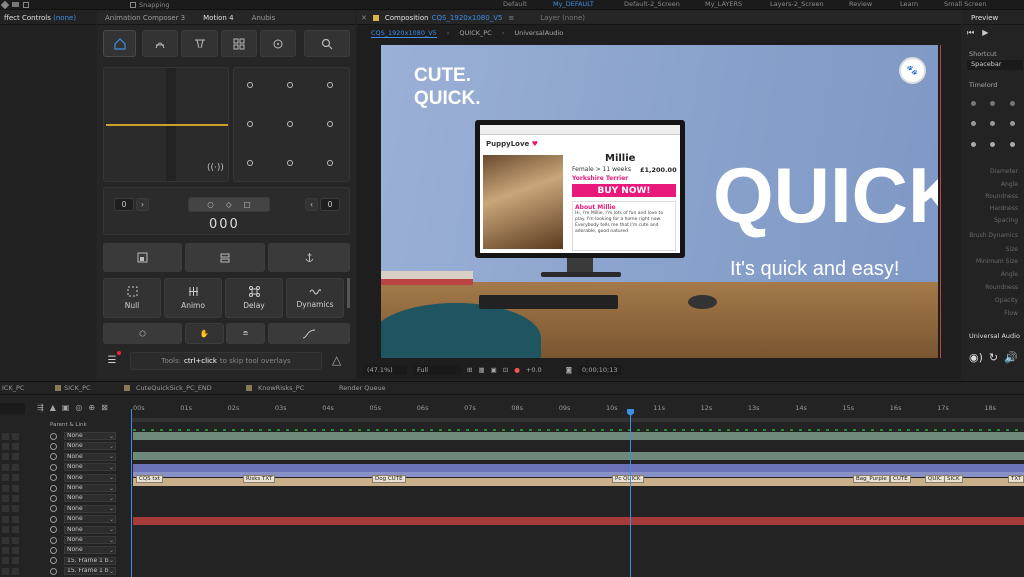 The width and height of the screenshot is (1024, 577). What do you see at coordinates (970, 33) in the screenshot?
I see `first-frame-icon: ⏮` at bounding box center [970, 33].